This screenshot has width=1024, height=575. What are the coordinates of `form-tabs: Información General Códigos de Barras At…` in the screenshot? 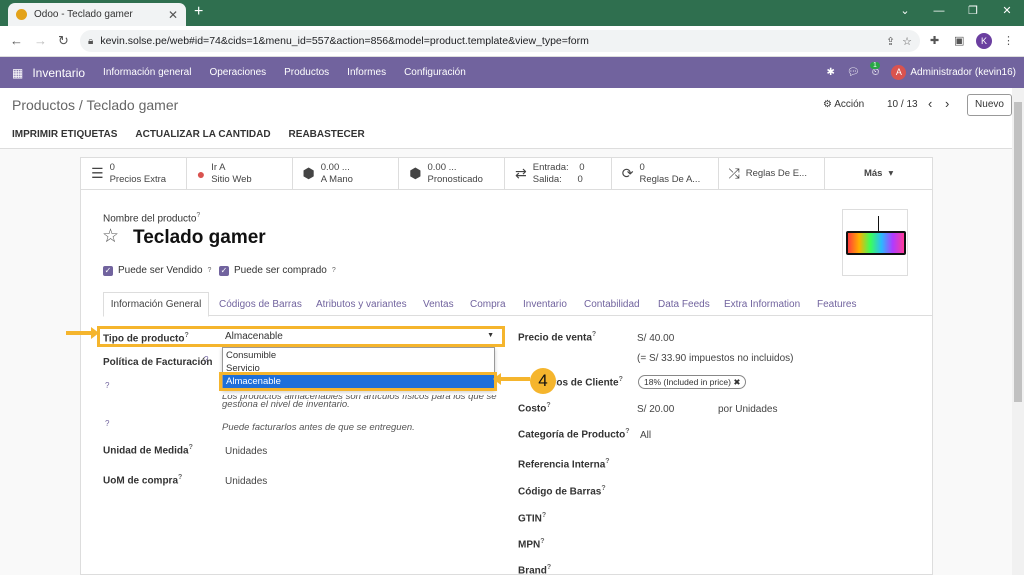 It's located at (517, 304).